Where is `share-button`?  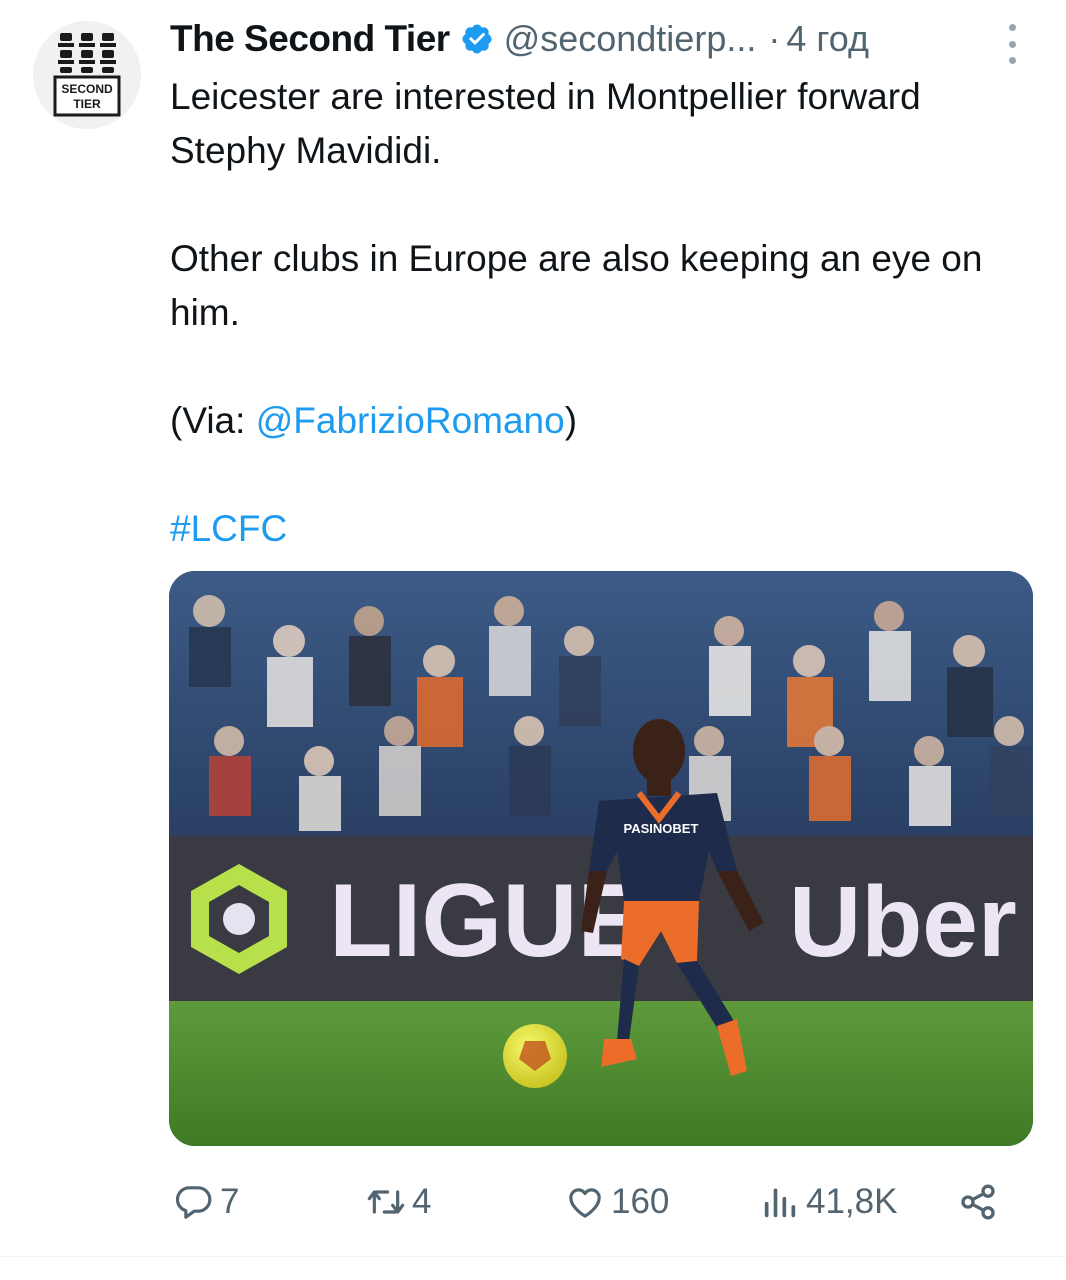 share-button is located at coordinates (981, 1202).